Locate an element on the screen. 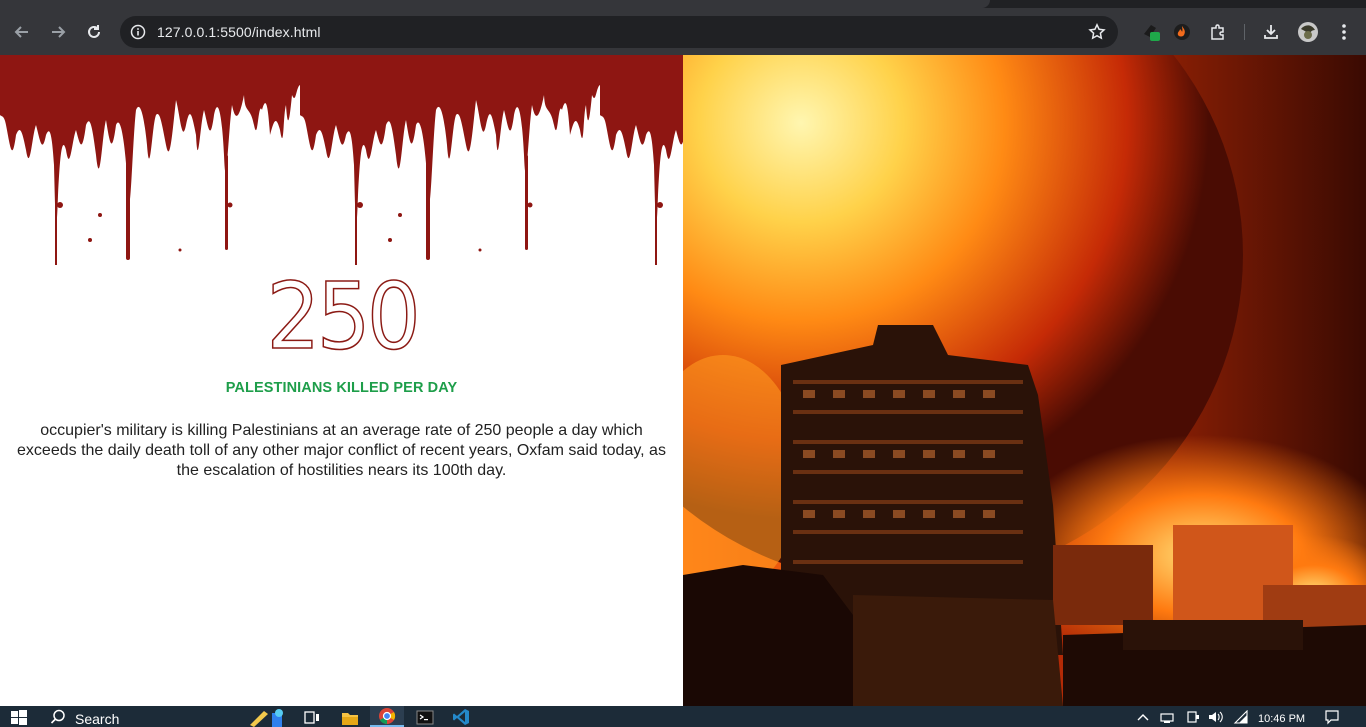  chrome-icon is located at coordinates (387, 716).